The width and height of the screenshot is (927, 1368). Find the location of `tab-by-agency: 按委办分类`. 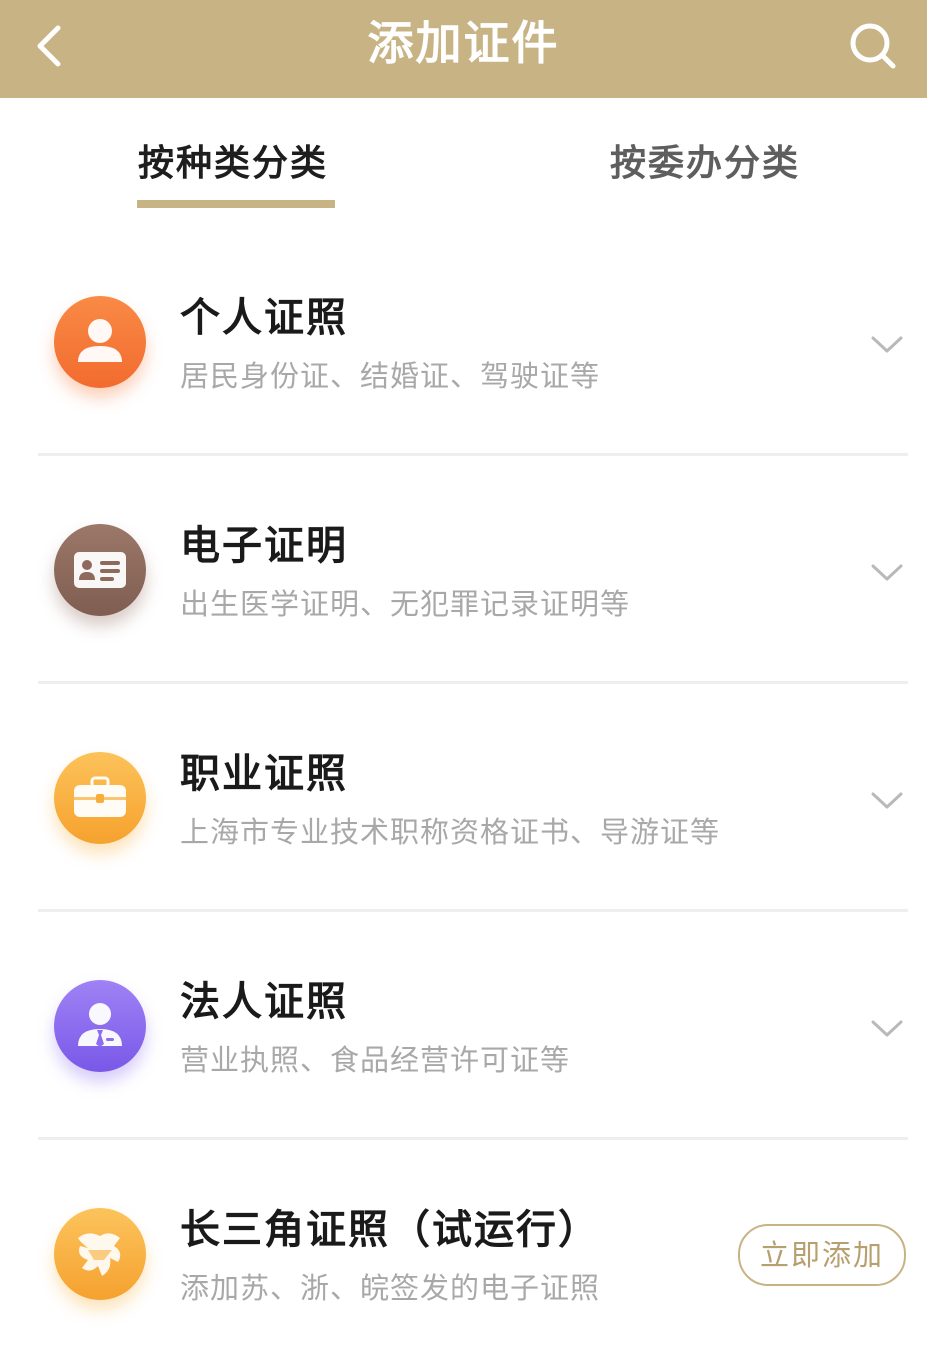

tab-by-agency: 按委办分类 is located at coordinates (705, 164).